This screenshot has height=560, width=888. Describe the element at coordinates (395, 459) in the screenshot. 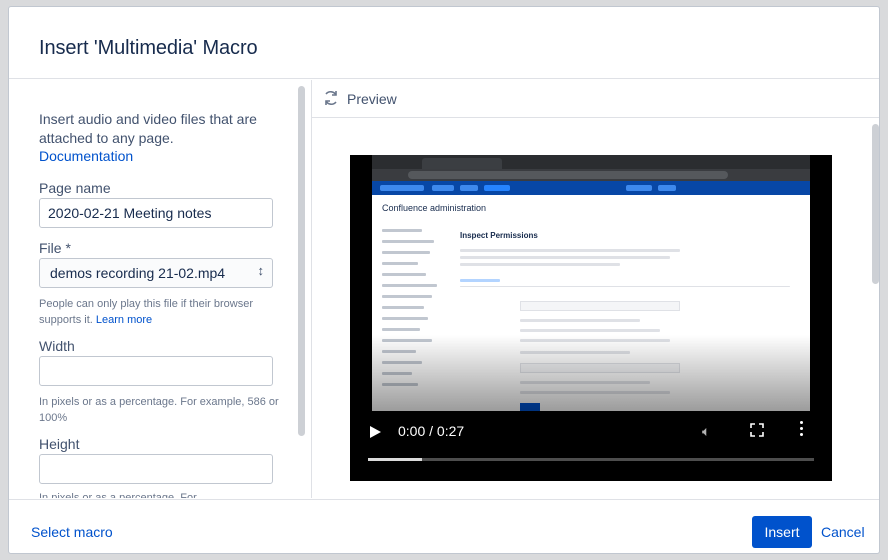

I see `video-progress-fill` at that location.